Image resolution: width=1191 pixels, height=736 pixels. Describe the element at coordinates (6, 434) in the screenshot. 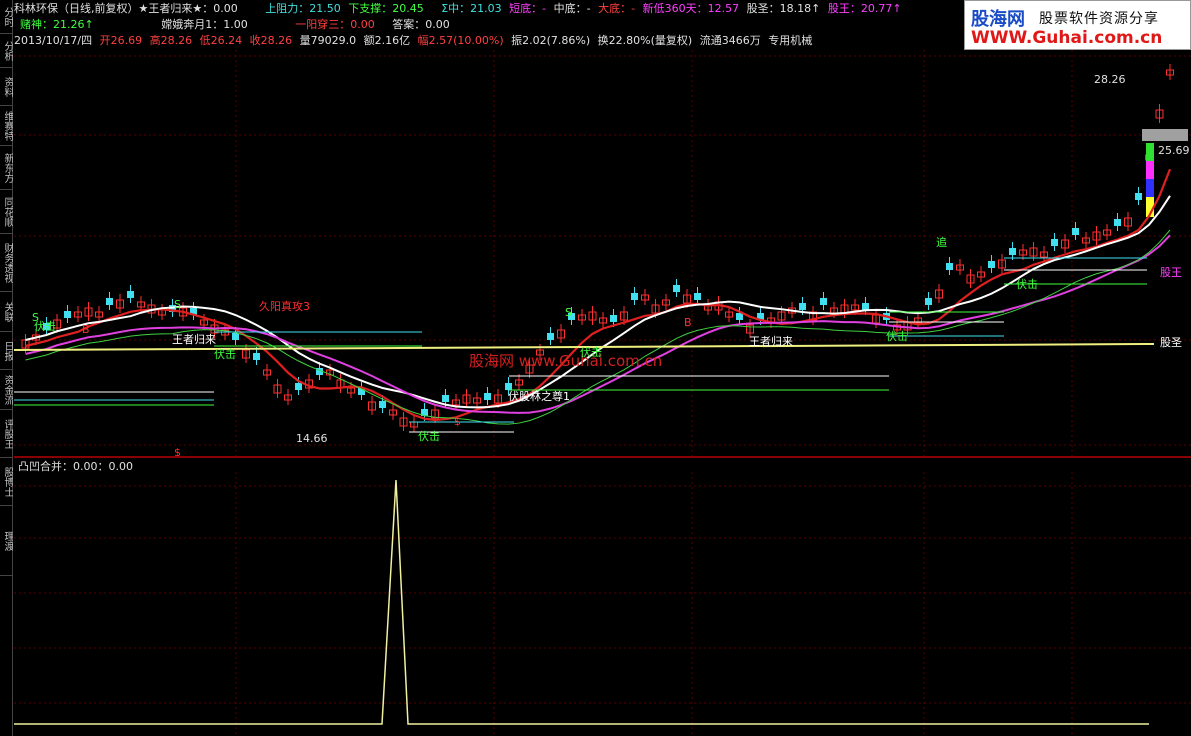

I see `left-tab-10: 评股王` at that location.